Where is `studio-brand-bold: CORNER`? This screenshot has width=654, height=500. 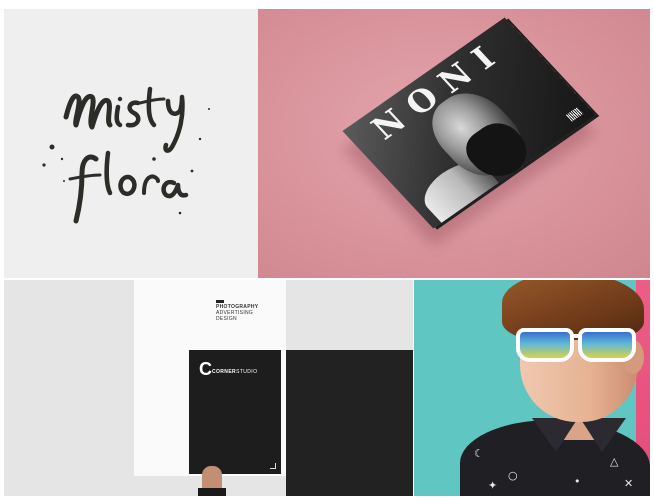
studio-brand-bold: CORNER is located at coordinates (224, 372).